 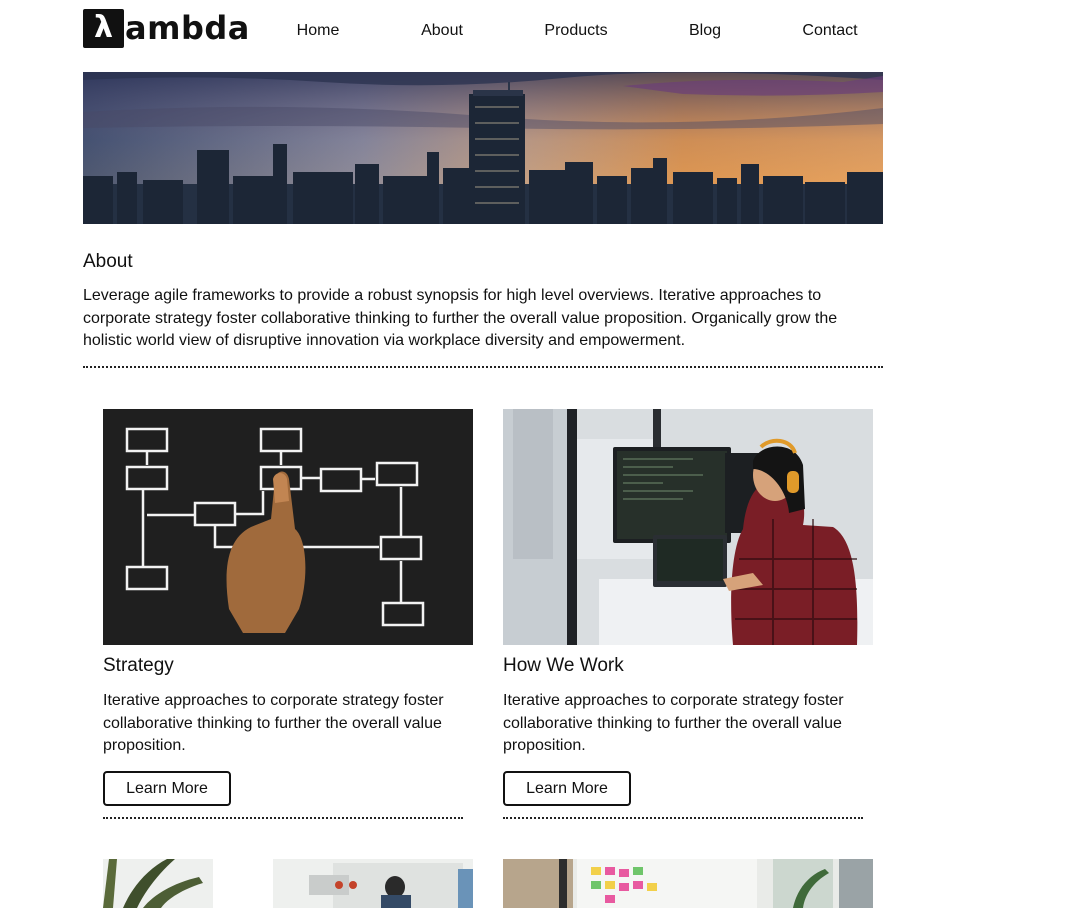 What do you see at coordinates (138, 665) in the screenshot?
I see `card-title: Strategy` at bounding box center [138, 665].